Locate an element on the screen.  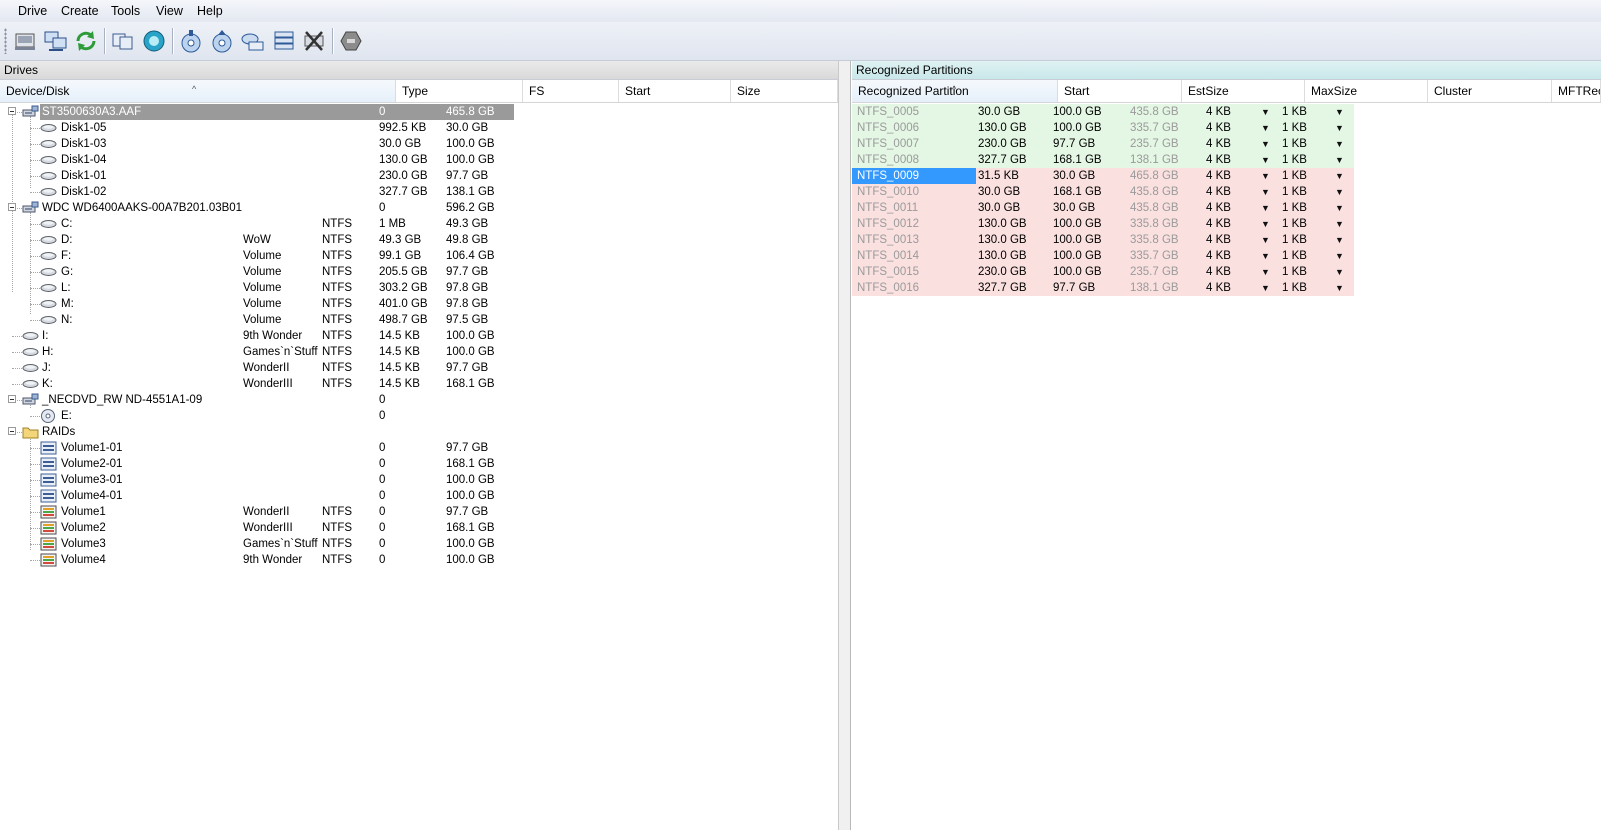
tree-row: C: NTFS 1 MB 49.3 GB is located at coordinates (419, 224).